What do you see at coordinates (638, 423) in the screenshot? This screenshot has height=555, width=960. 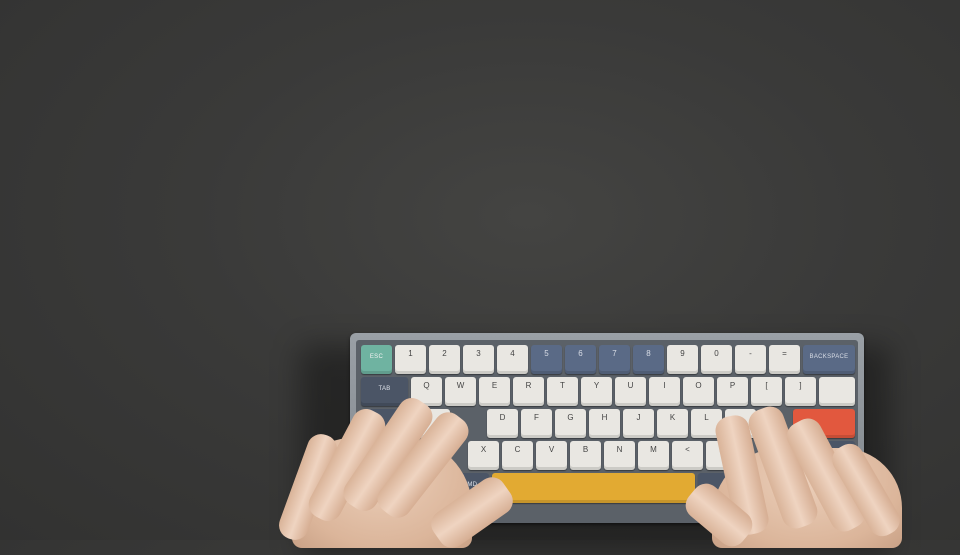 I see `key-j: J` at bounding box center [638, 423].